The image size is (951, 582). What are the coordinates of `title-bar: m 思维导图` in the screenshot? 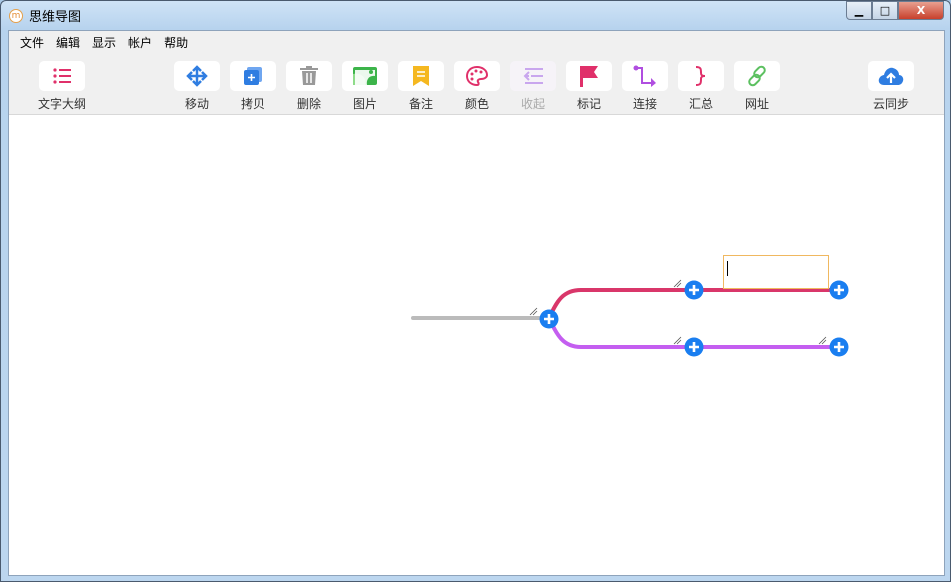 It's located at (45, 15).